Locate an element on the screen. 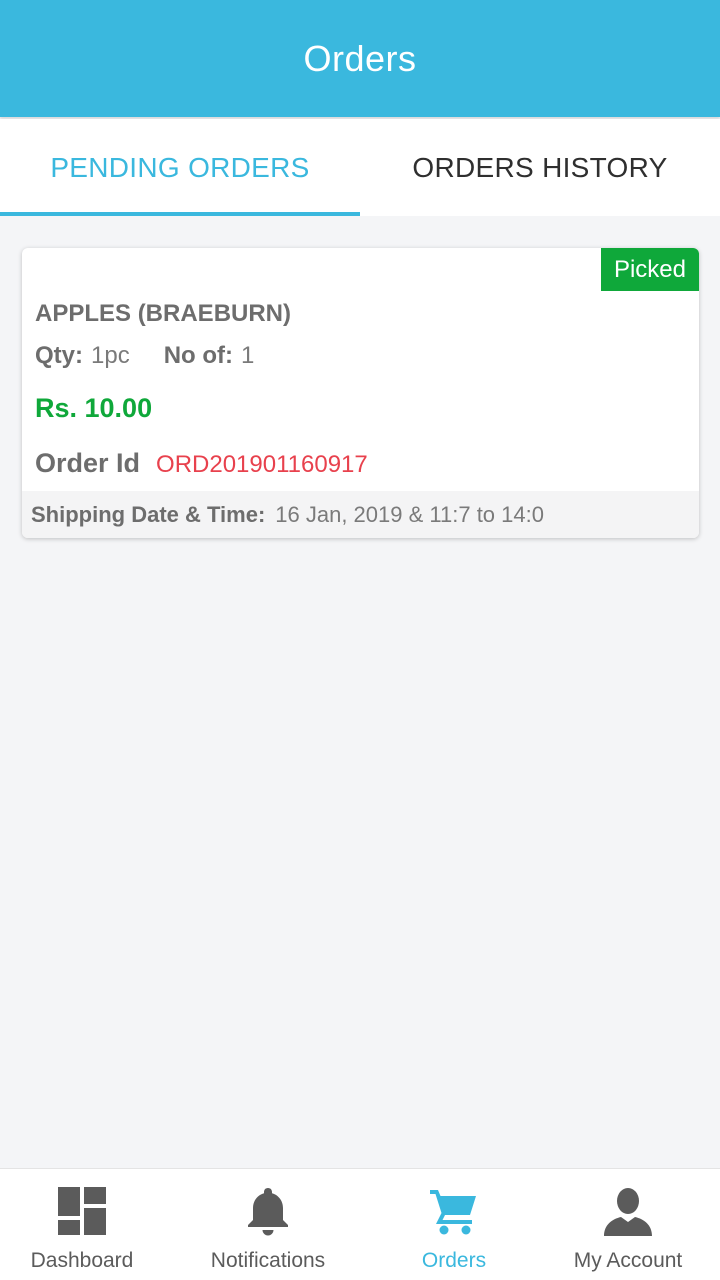 This screenshot has width=720, height=1280. shipping-value: 16 Jan, 2019 & 11:7 to 14:0 is located at coordinates (409, 514).